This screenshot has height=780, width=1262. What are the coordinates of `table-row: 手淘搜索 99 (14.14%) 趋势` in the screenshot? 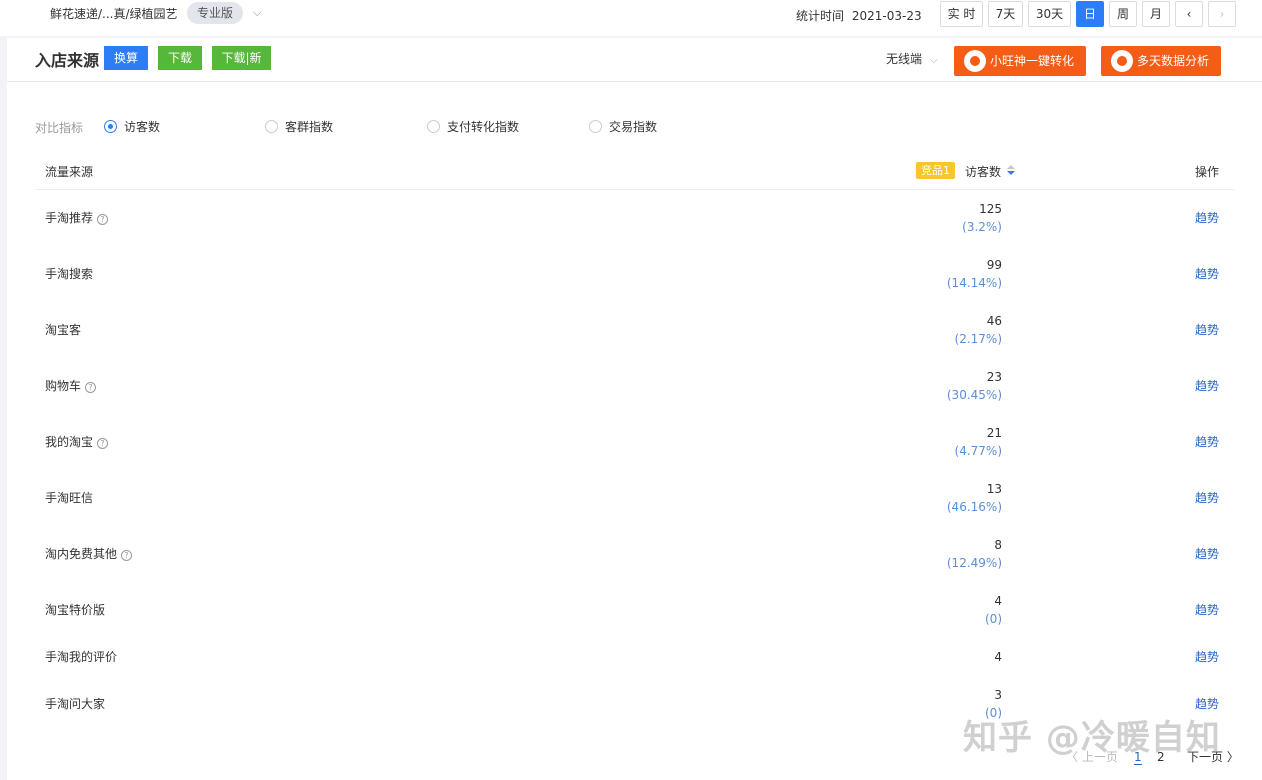 It's located at (635, 274).